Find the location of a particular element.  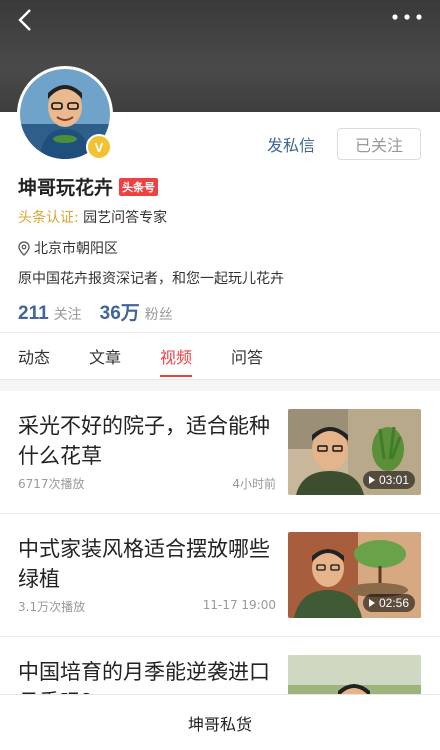

bottom-bar-button: 坤哥私货 is located at coordinates (220, 722).